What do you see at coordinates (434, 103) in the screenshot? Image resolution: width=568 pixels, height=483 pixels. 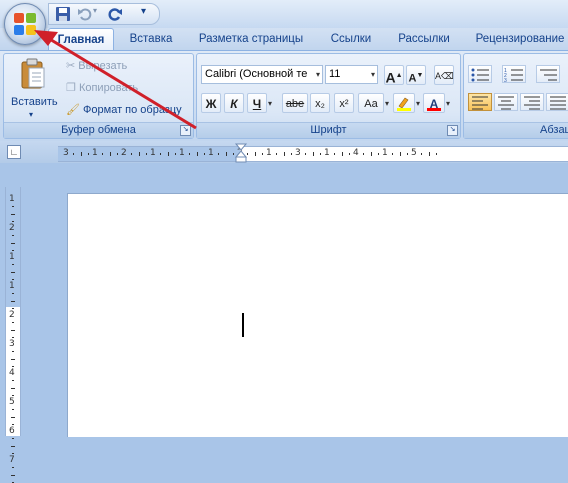 I see `font-color-button: A` at bounding box center [434, 103].